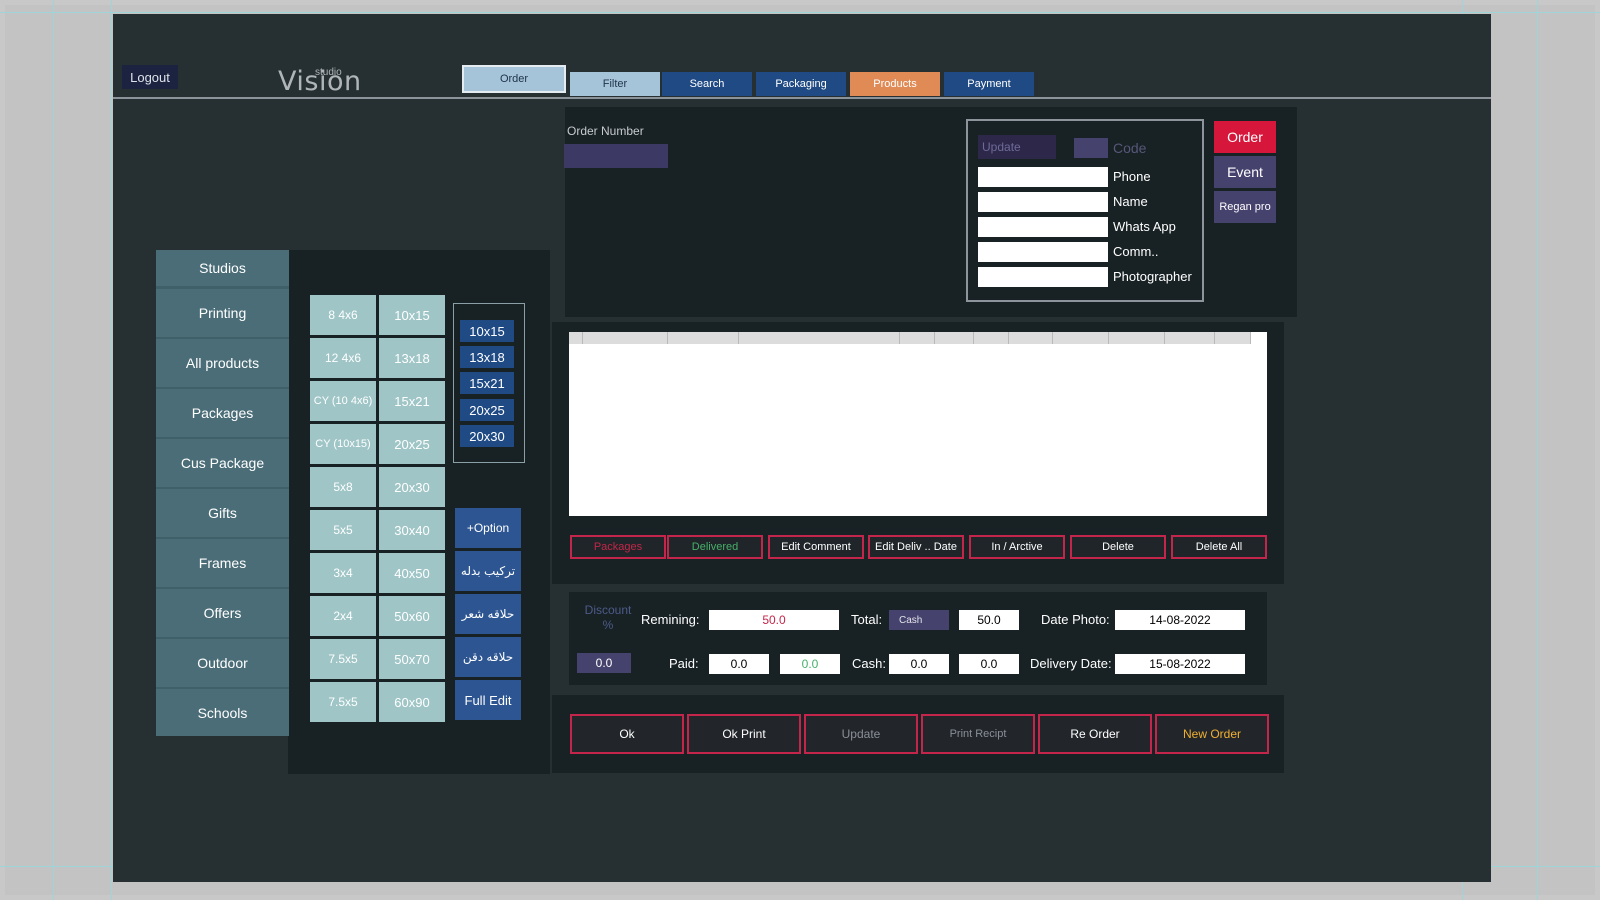 Image resolution: width=1600 pixels, height=900 pixels. Describe the element at coordinates (487, 410) in the screenshot. I see `size-option: 20x25` at that location.